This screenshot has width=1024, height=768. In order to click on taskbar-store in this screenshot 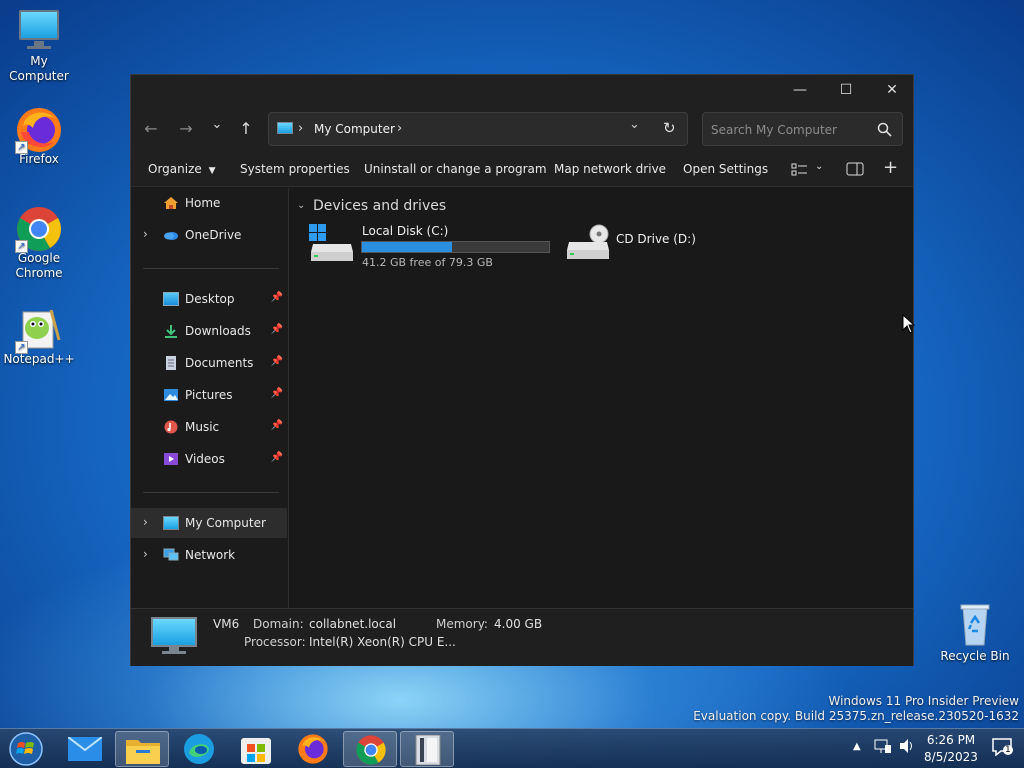, I will do `click(256, 749)`.